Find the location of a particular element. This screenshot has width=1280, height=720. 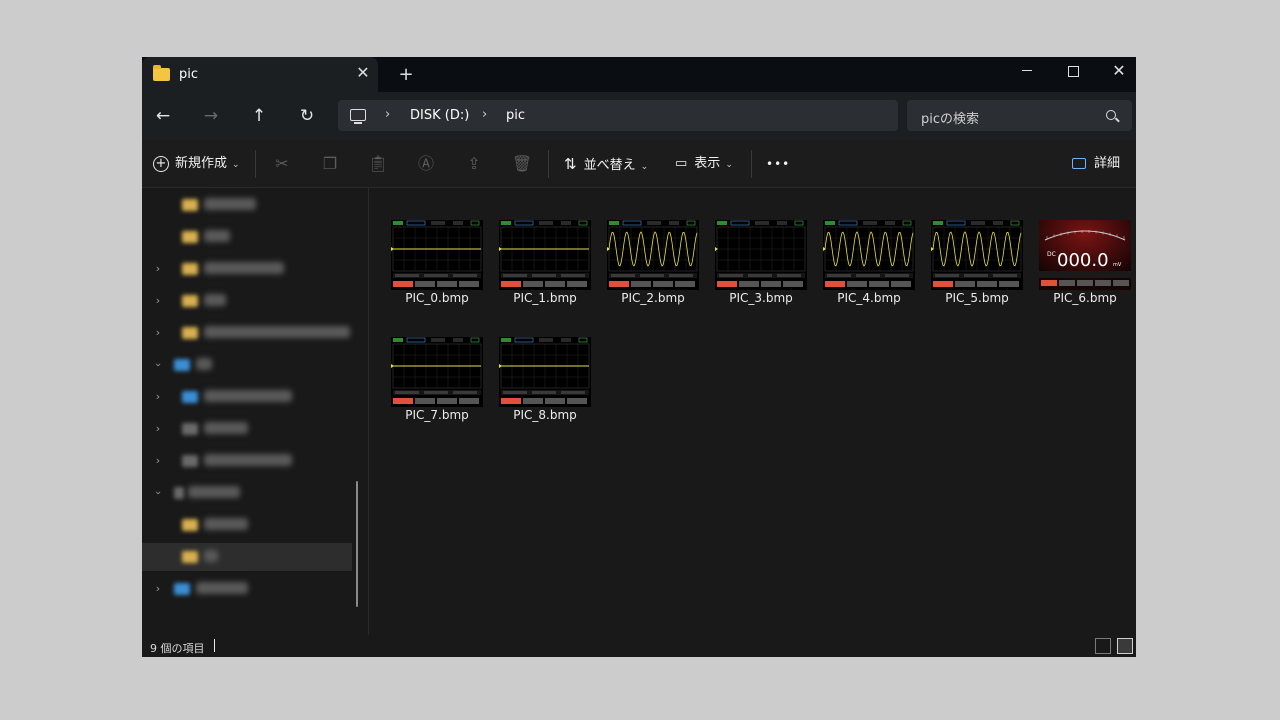

rename-icon: Ⓐ is located at coordinates (426, 164).